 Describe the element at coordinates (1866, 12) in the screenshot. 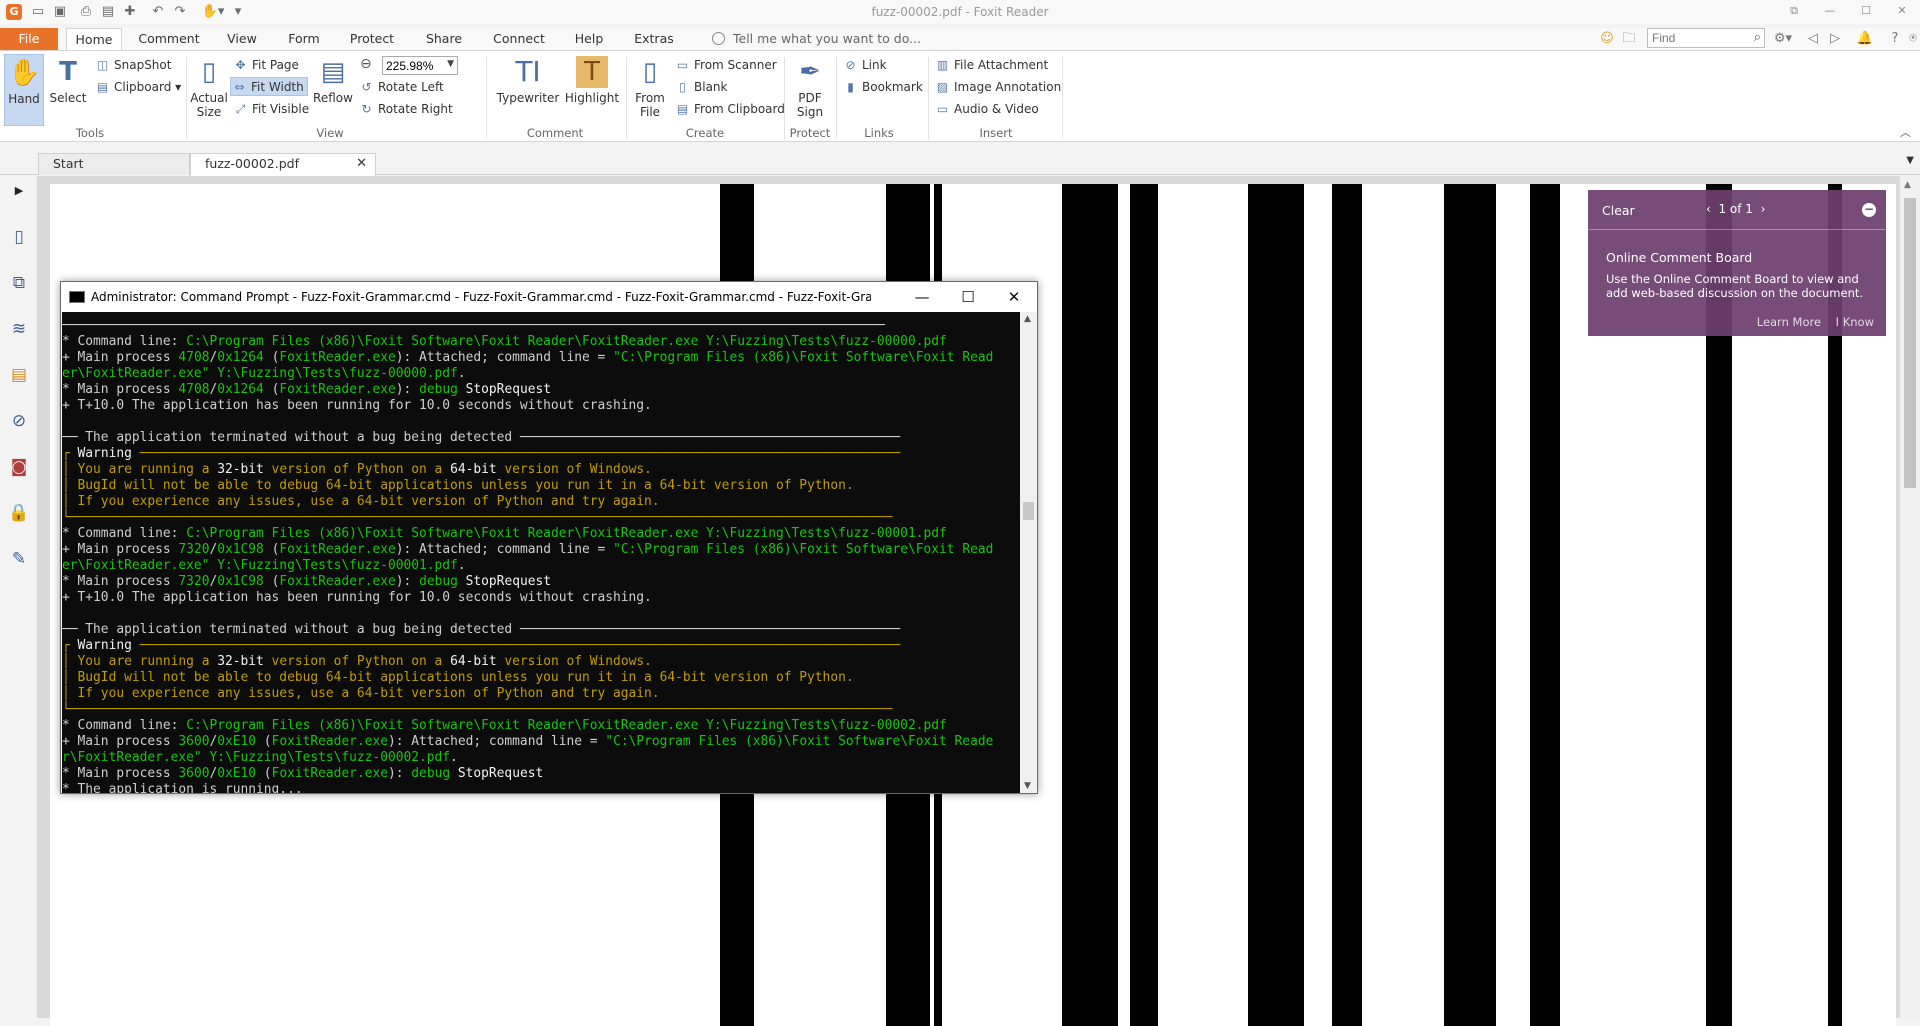

I see `maximize-button: ☐` at that location.